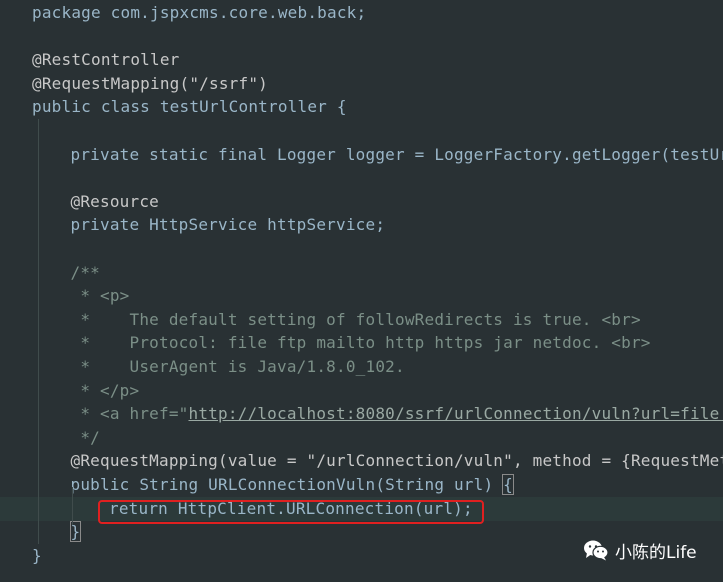 This screenshot has height=582, width=723. I want to click on code-token: */, so click(85, 437).